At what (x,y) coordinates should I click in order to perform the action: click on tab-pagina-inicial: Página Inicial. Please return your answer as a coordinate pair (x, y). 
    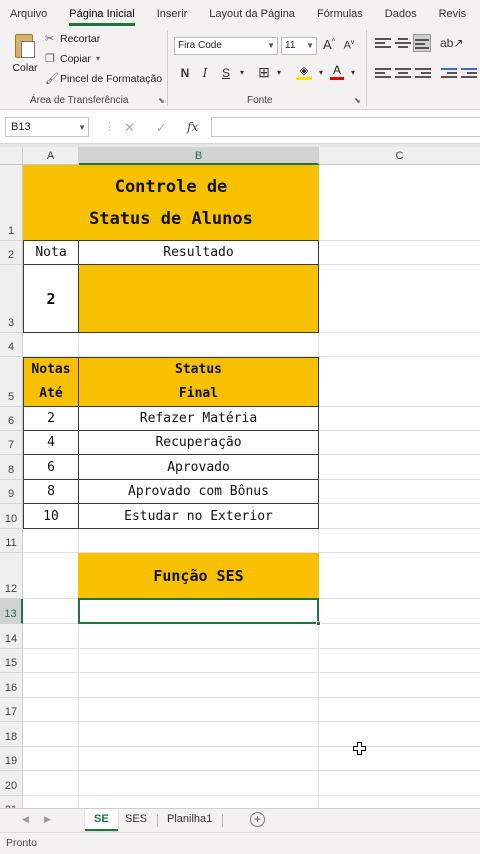
    Looking at the image, I should click on (102, 17).